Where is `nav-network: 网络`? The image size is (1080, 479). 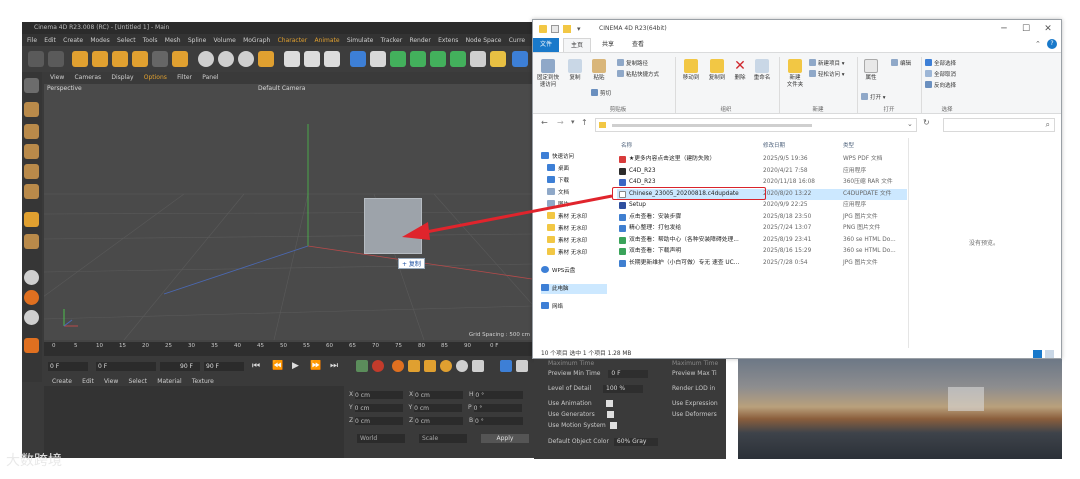 nav-network: 网络 is located at coordinates (552, 307).